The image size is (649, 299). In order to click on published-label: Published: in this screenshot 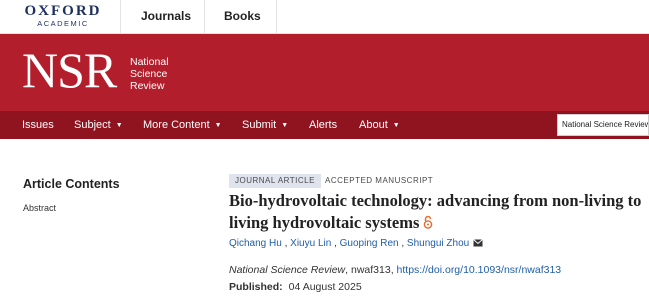, I will do `click(256, 287)`.